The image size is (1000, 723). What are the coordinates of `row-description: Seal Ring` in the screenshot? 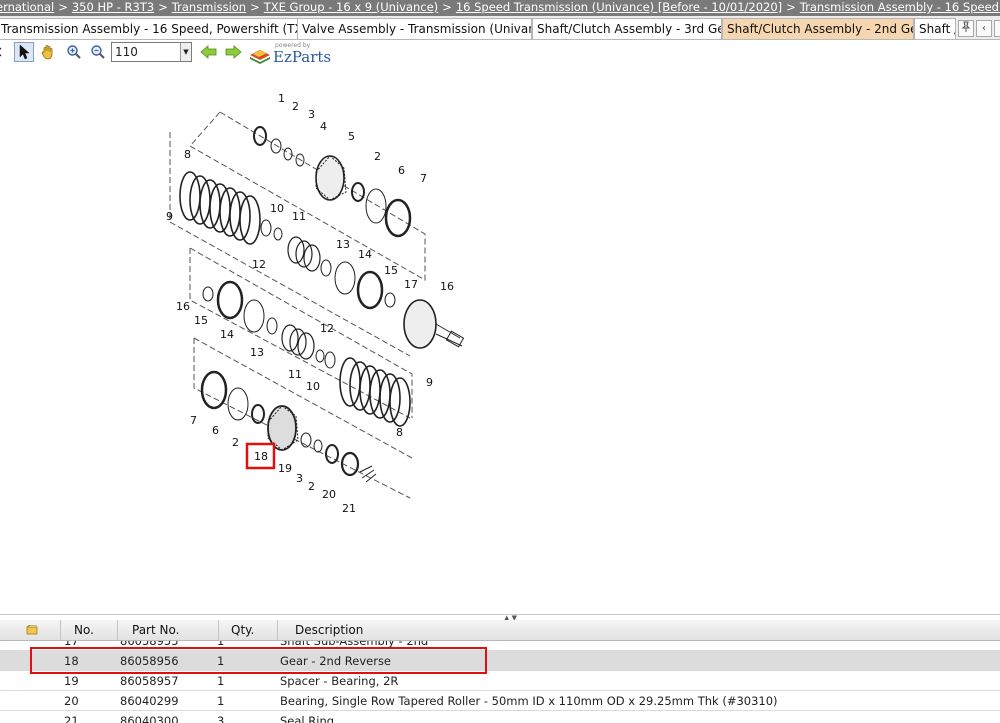 It's located at (307, 718).